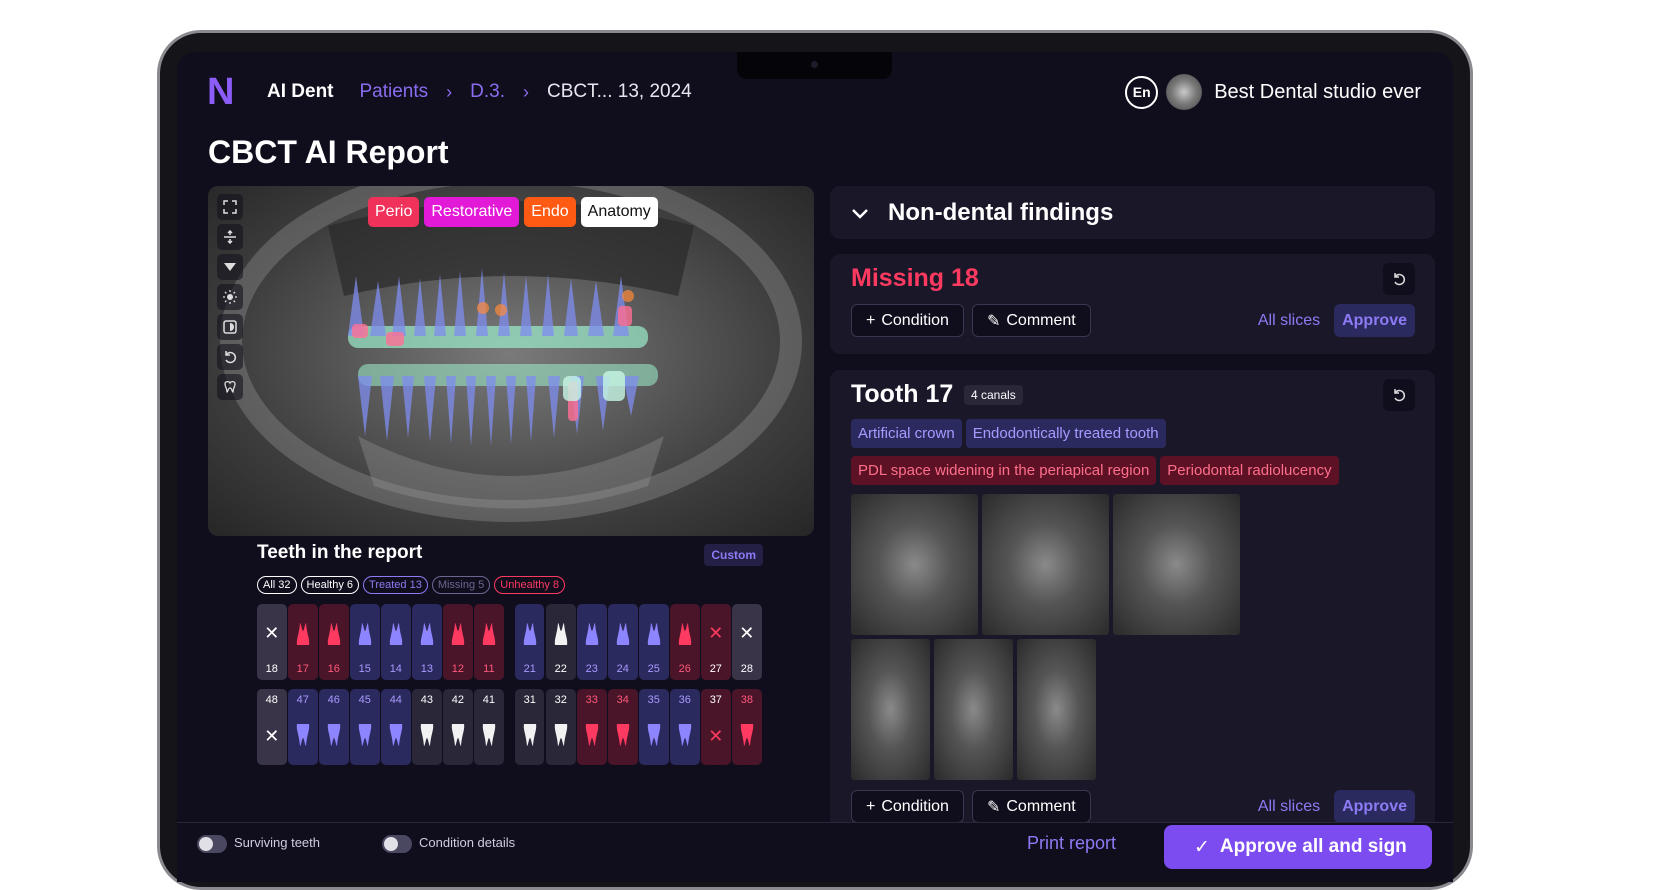 The width and height of the screenshot is (1680, 890). I want to click on tooth-cell: 47, so click(303, 727).